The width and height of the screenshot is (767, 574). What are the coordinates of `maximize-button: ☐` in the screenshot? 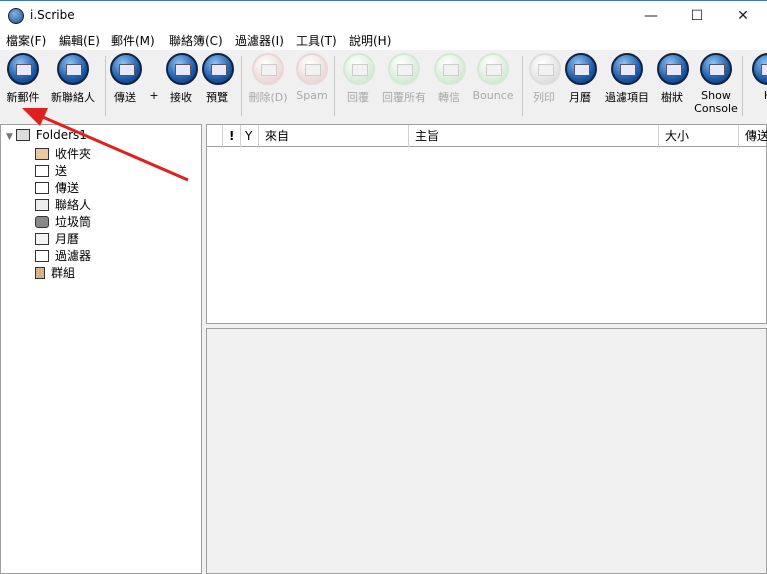 It's located at (697, 16).